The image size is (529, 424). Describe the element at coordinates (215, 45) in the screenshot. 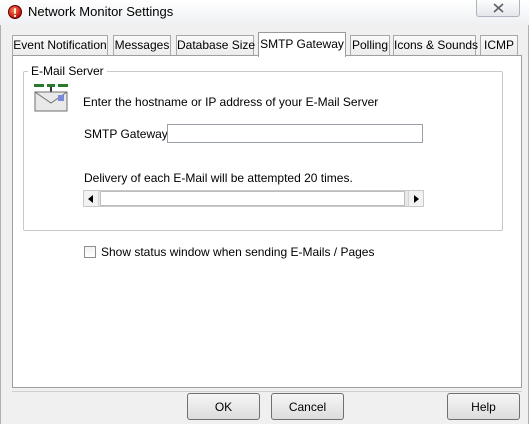

I see `tab-database-size: Database Size` at that location.